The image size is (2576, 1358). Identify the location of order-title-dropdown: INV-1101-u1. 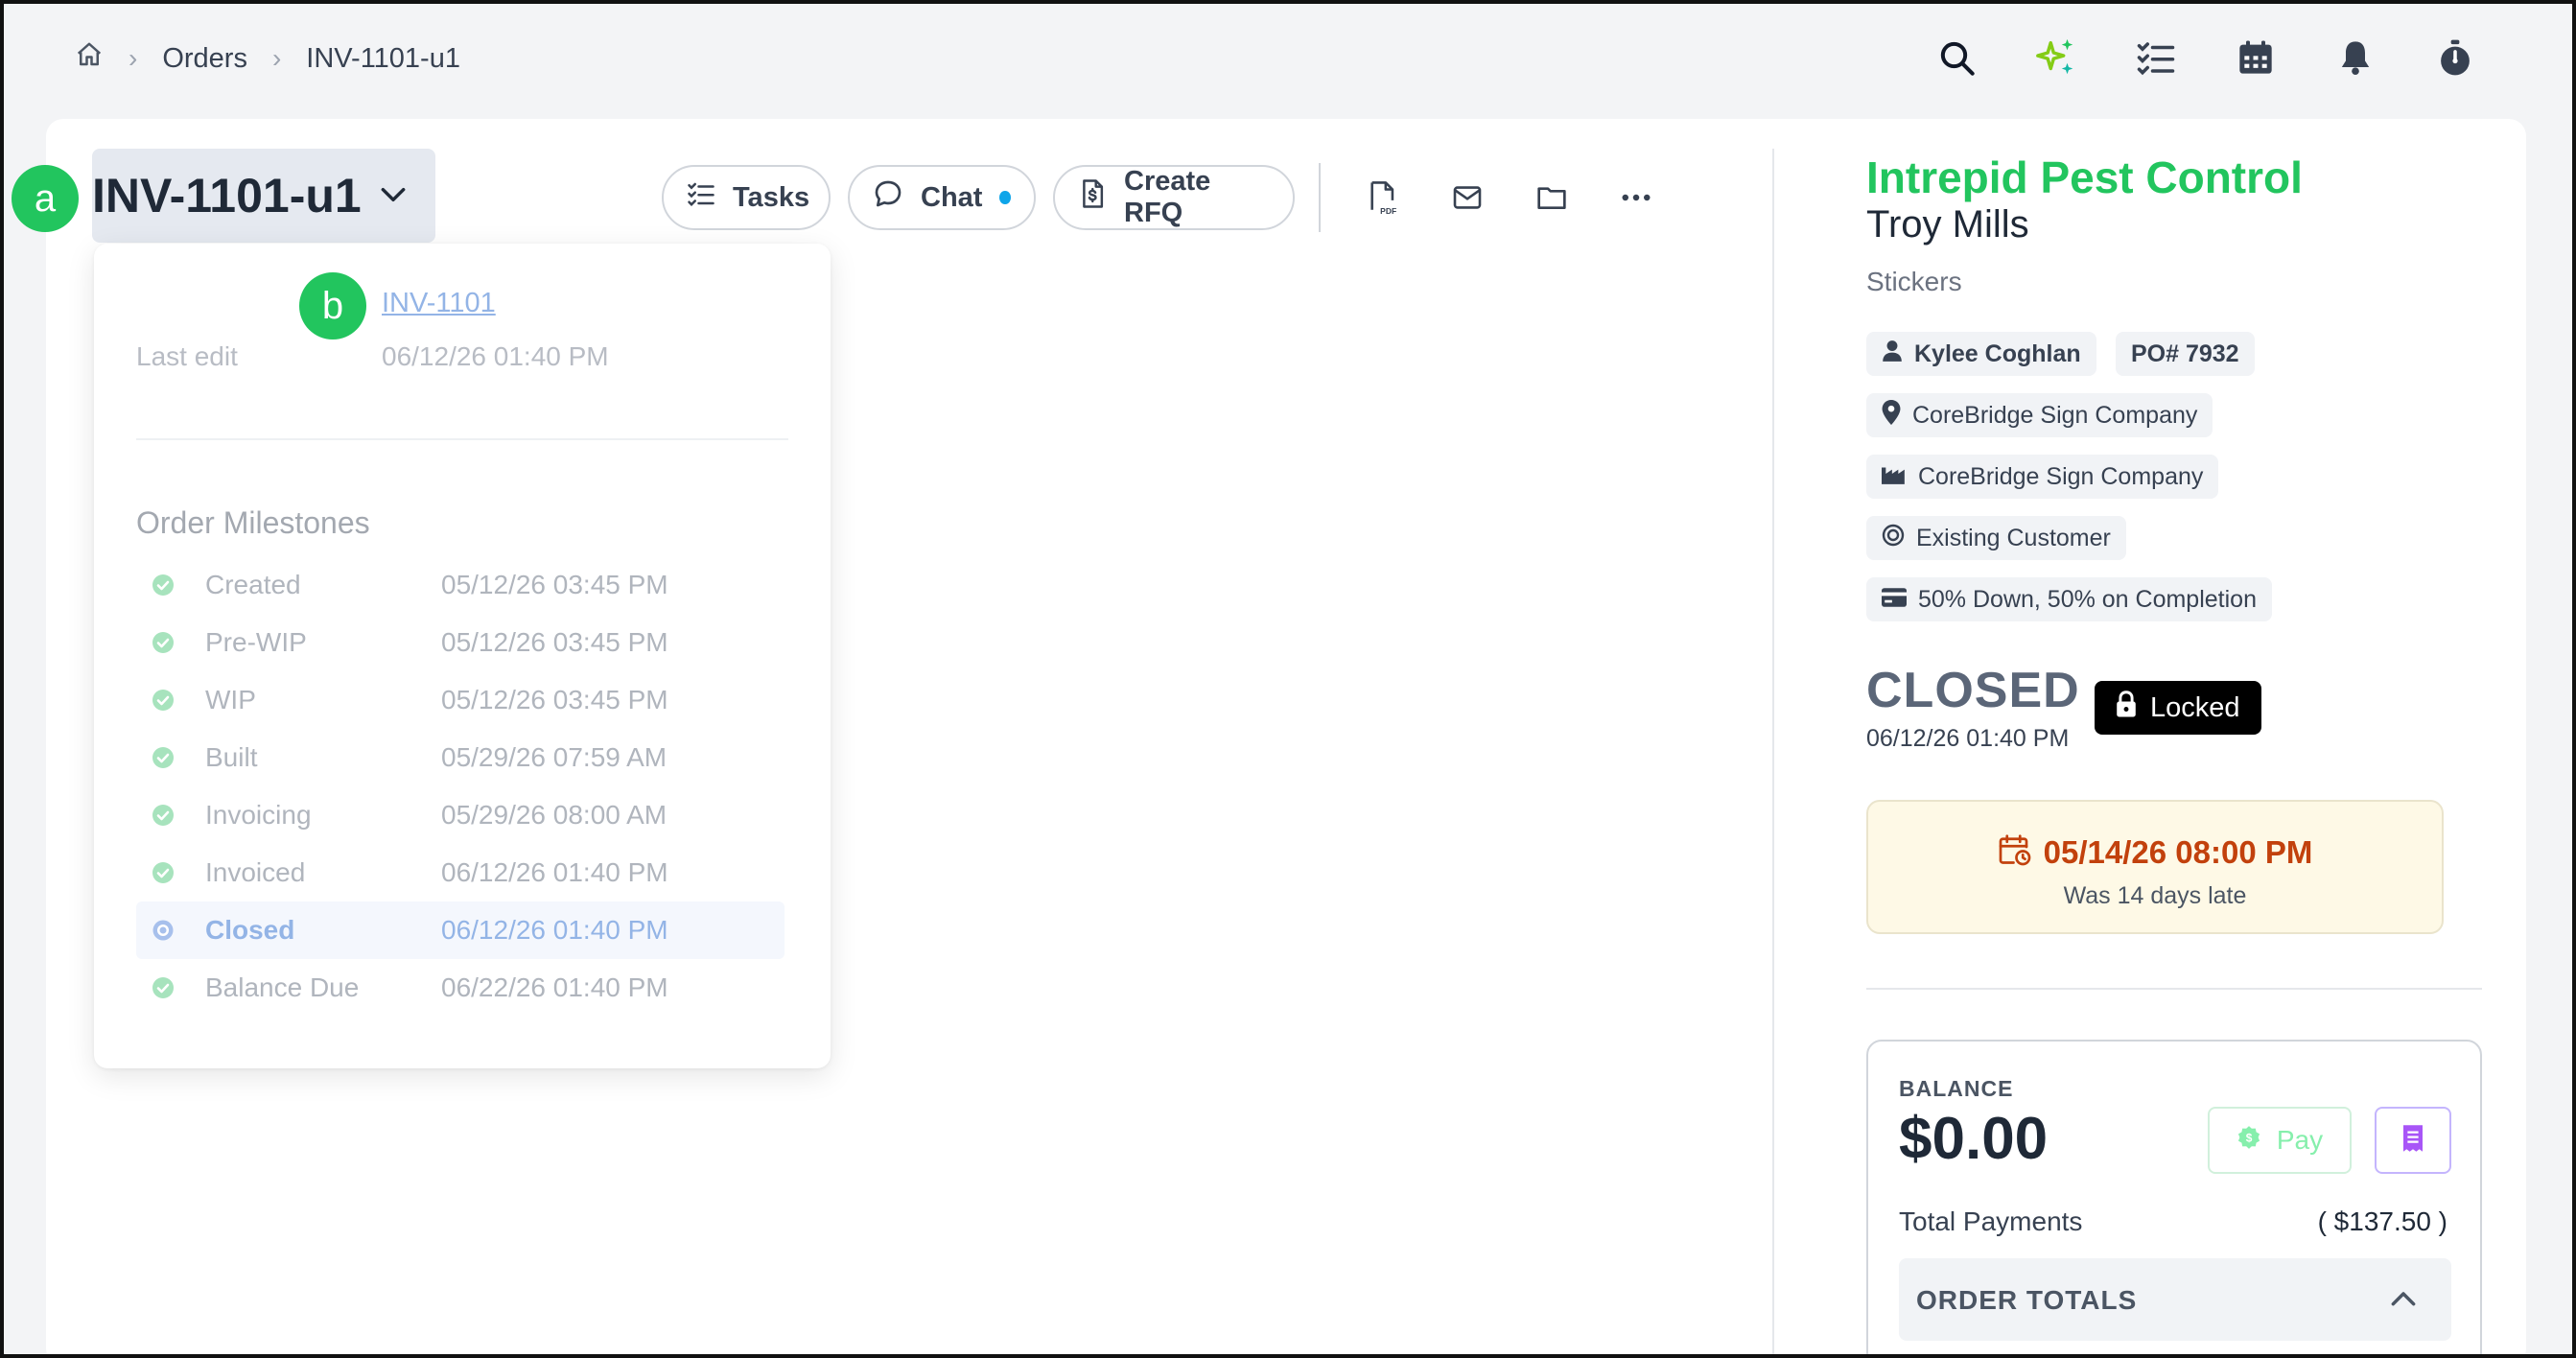
(263, 196).